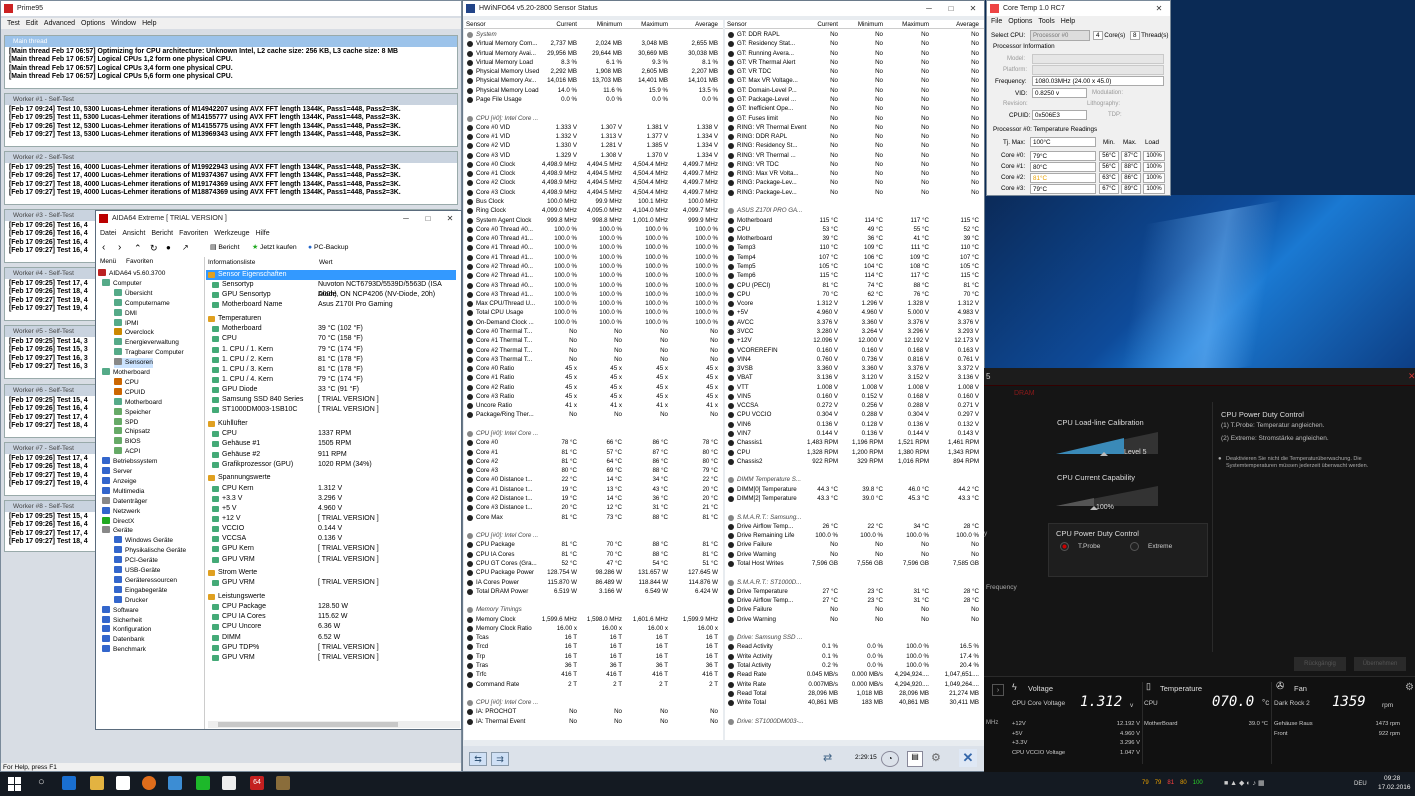 The height and width of the screenshot is (796, 1415). What do you see at coordinates (593, 387) in the screenshot?
I see `sensor-row: Core #2 Ratio 45 x 45 x 45 x 45 x` at bounding box center [593, 387].